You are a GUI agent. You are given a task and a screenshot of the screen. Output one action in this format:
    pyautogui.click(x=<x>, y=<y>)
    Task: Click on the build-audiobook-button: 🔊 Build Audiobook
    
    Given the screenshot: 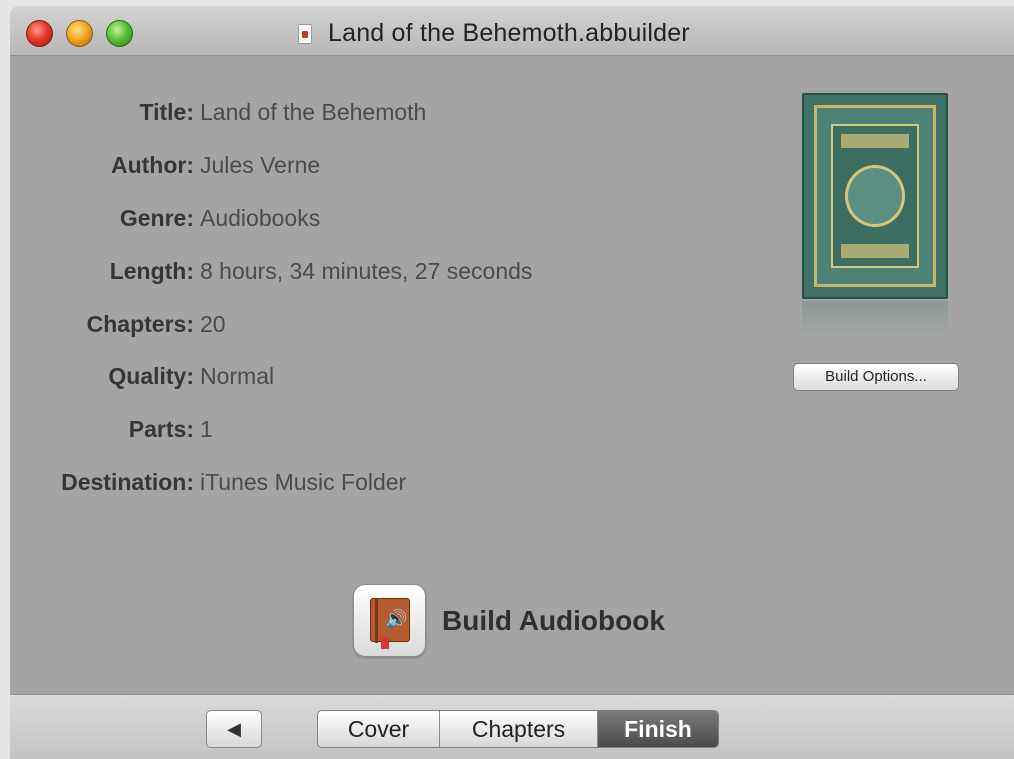 What is the action you would take?
    pyautogui.click(x=509, y=620)
    